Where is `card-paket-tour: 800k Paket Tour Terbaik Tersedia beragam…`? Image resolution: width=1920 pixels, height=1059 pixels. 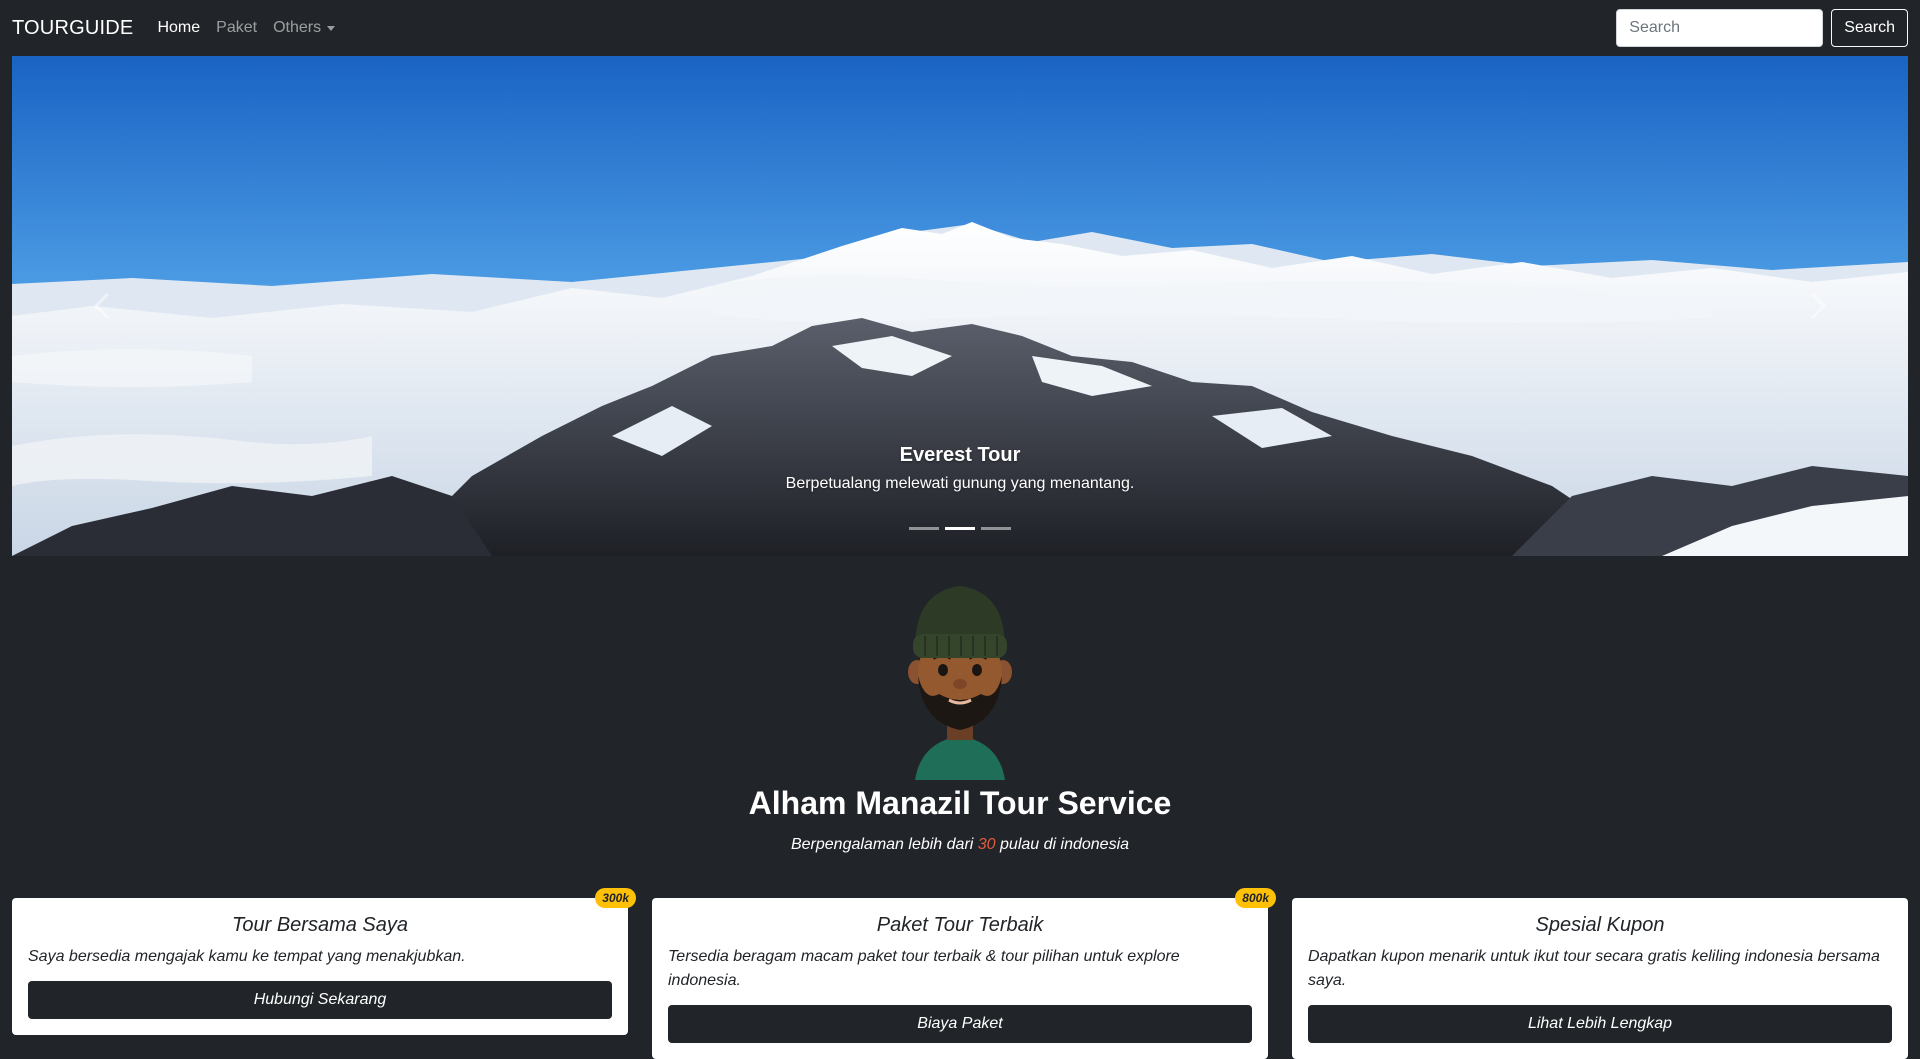
card-paket-tour: 800k Paket Tour Terbaik Tersedia beragam… is located at coordinates (964, 973).